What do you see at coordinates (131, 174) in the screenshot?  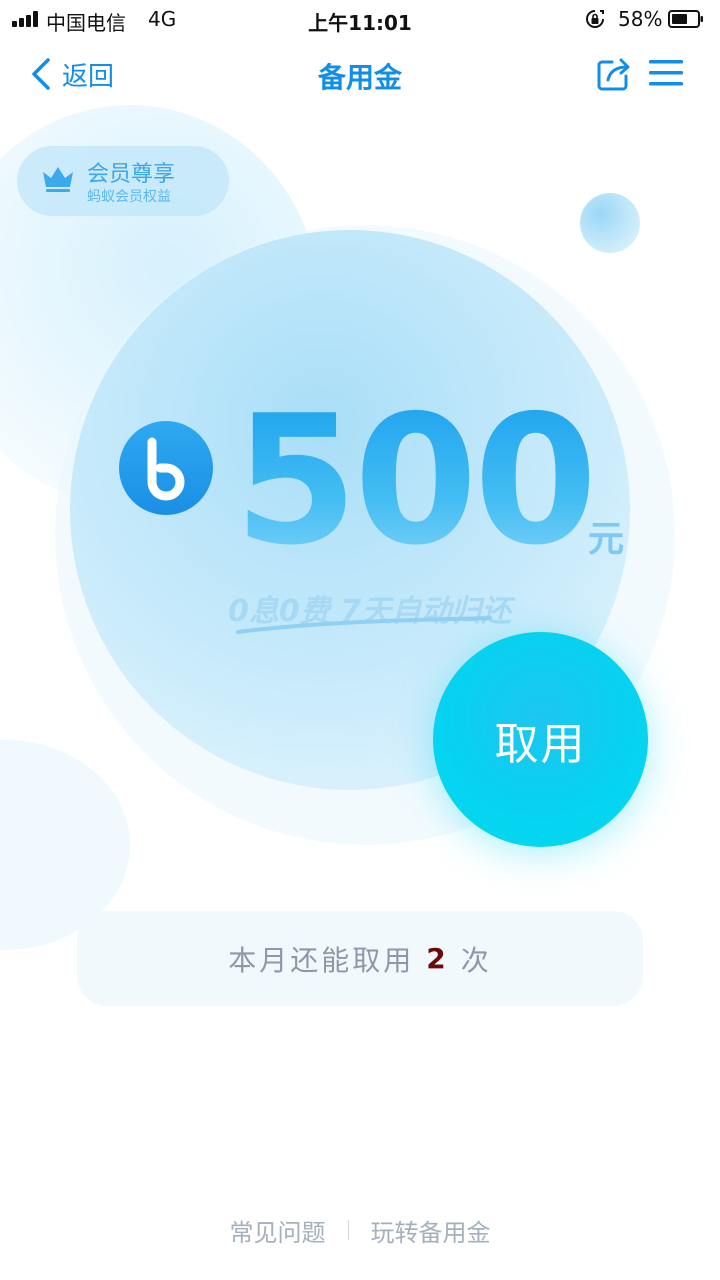 I see `member-title: 会员尊享` at bounding box center [131, 174].